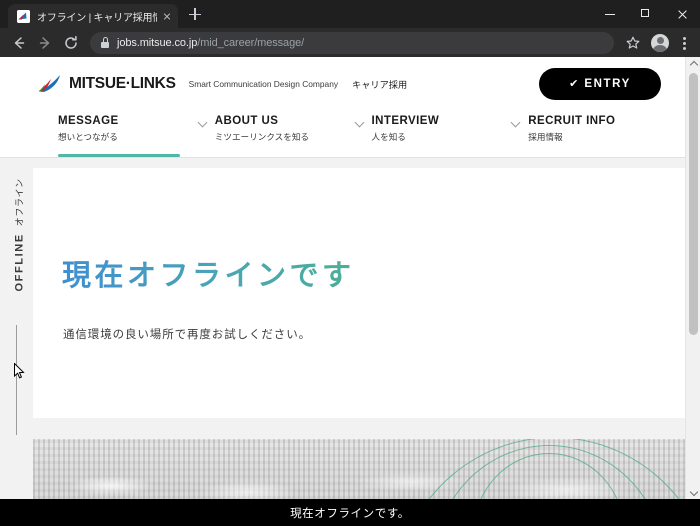  I want to click on browser-tab: オフライン | キャリア採用情報 | ミツエ, so click(93, 16).